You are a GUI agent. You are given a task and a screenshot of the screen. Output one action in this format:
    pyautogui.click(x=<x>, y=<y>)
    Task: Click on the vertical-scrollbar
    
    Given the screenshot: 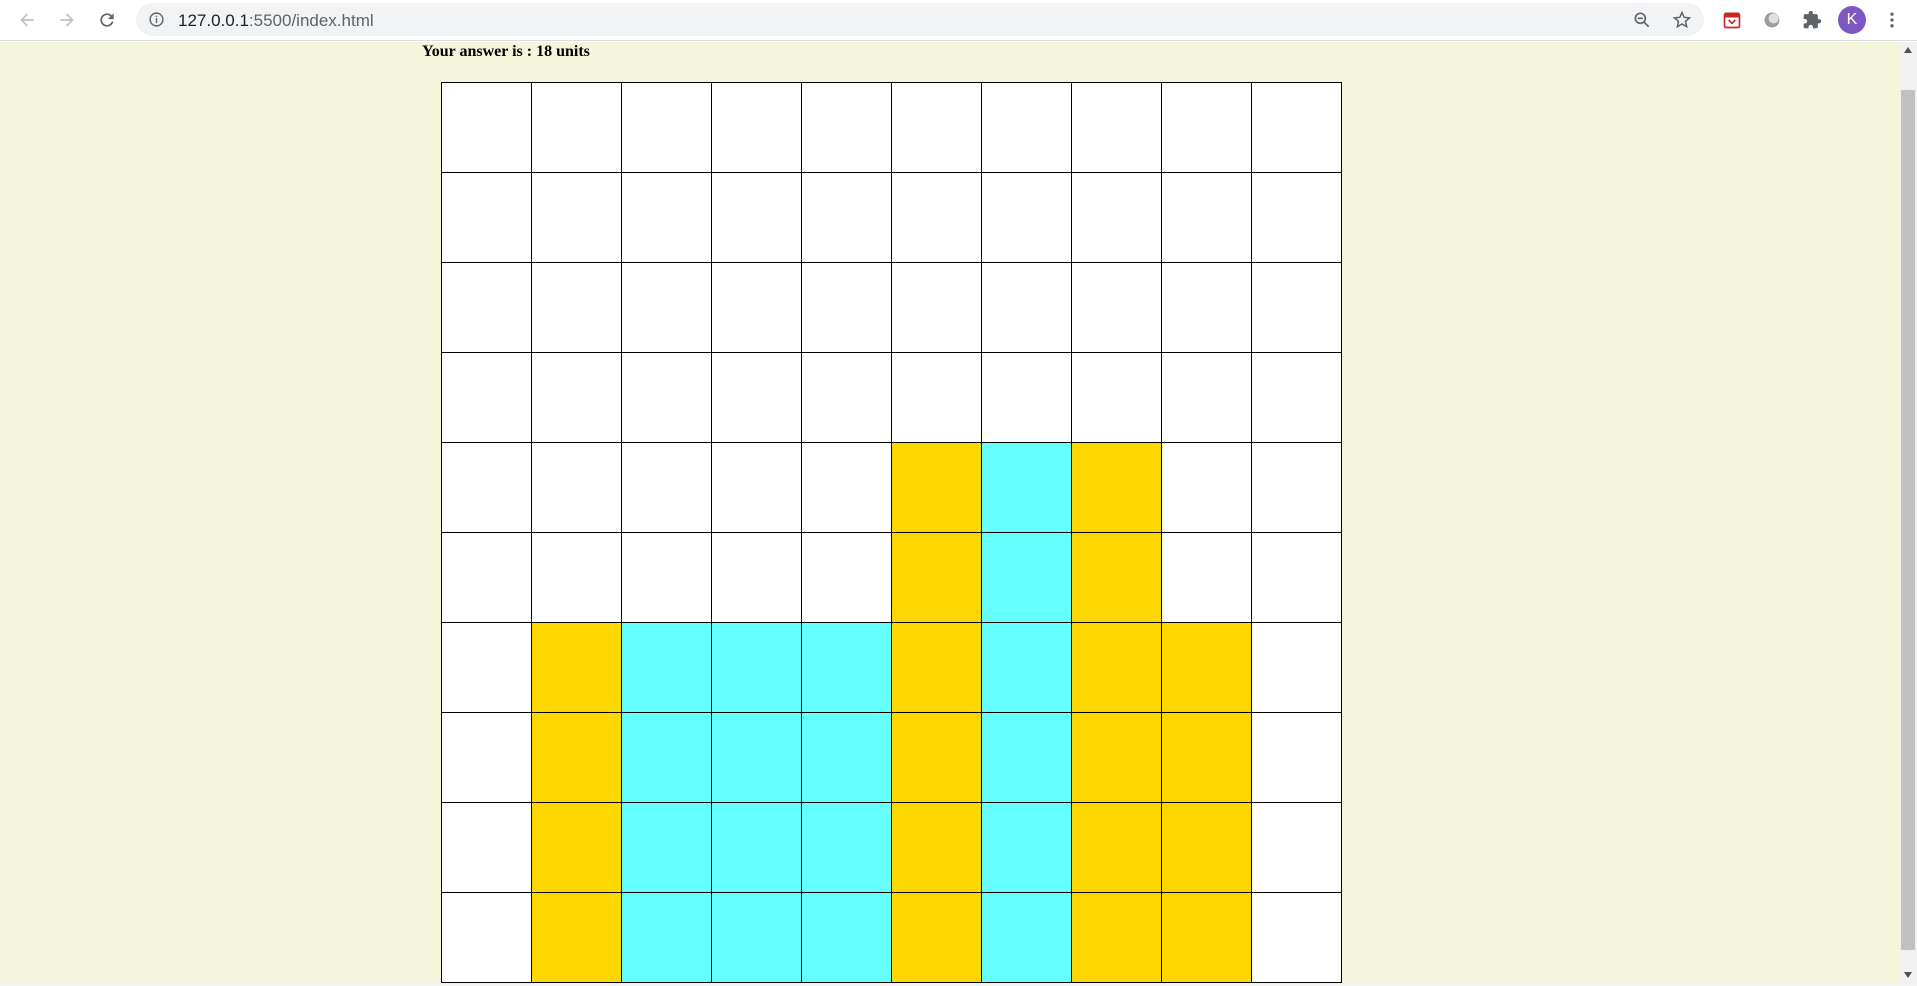 What is the action you would take?
    pyautogui.click(x=1908, y=512)
    